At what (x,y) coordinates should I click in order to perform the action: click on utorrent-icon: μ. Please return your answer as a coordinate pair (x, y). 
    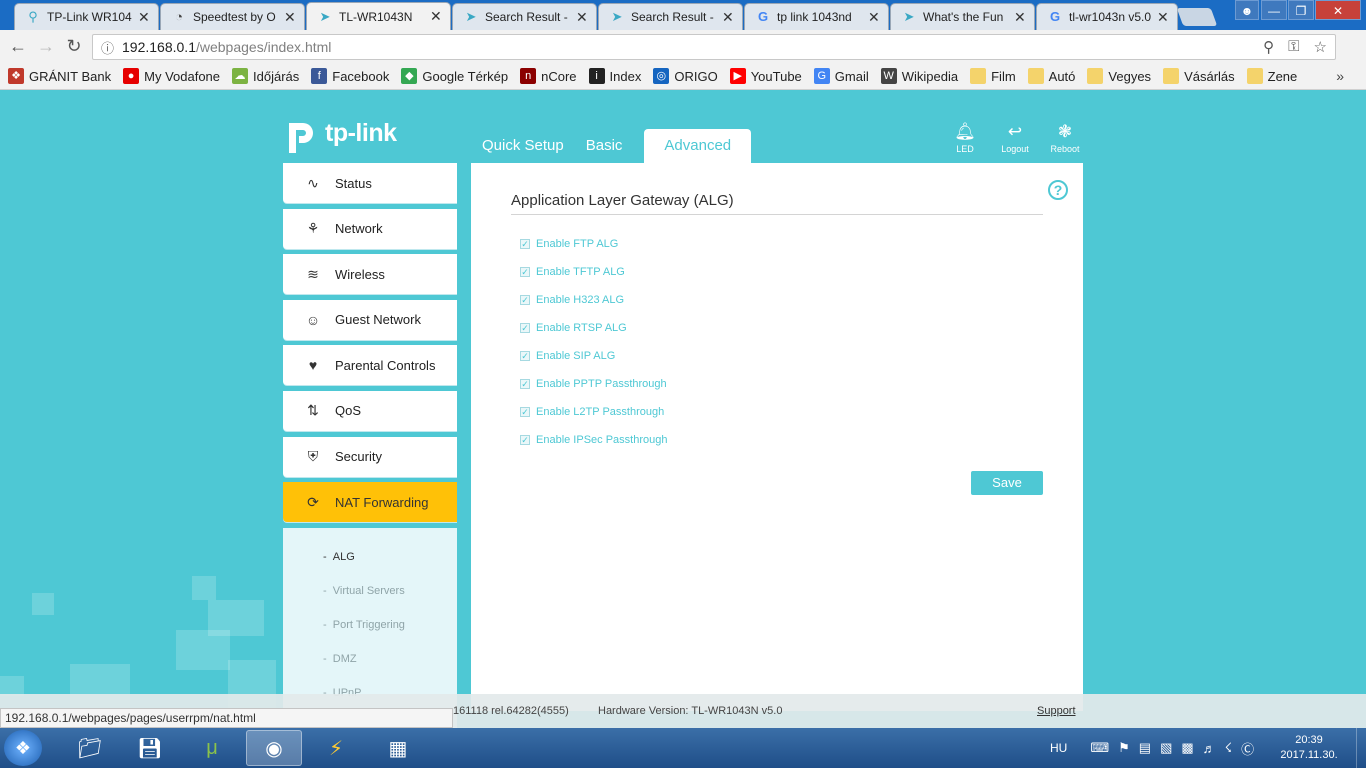
    Looking at the image, I should click on (212, 748).